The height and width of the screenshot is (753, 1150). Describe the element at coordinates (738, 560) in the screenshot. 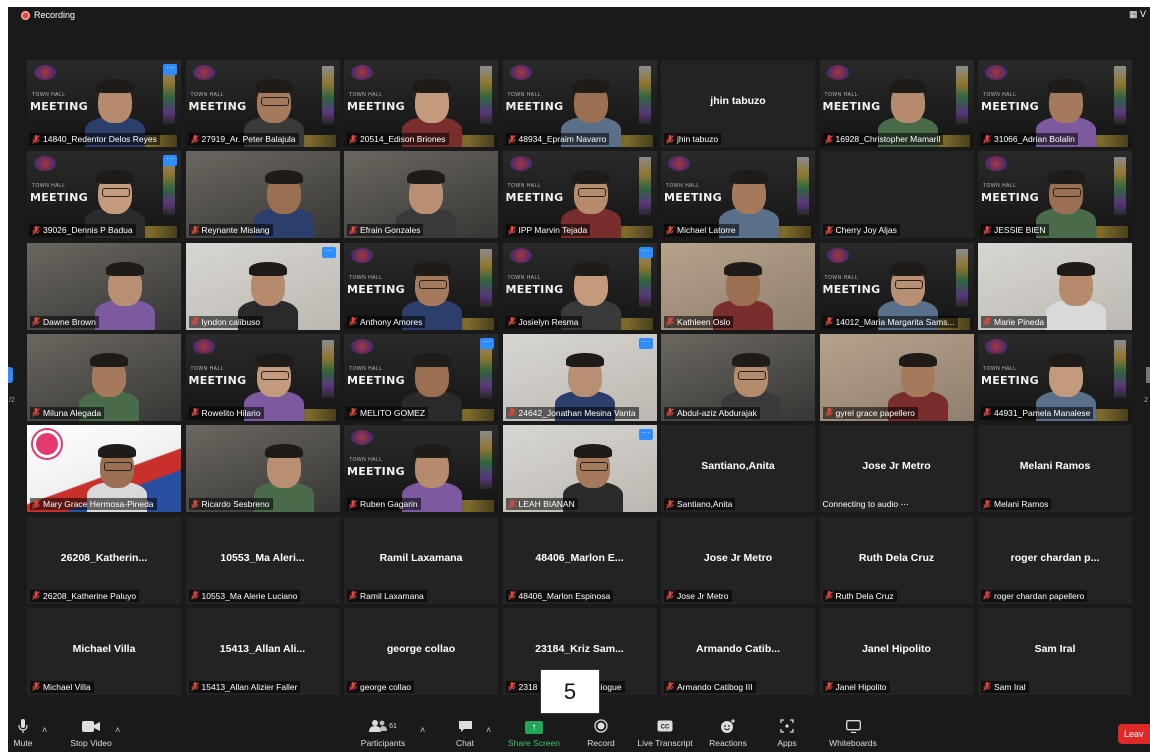

I see `participant-tile: Jose Jr Metro Jose Jr Metro` at that location.